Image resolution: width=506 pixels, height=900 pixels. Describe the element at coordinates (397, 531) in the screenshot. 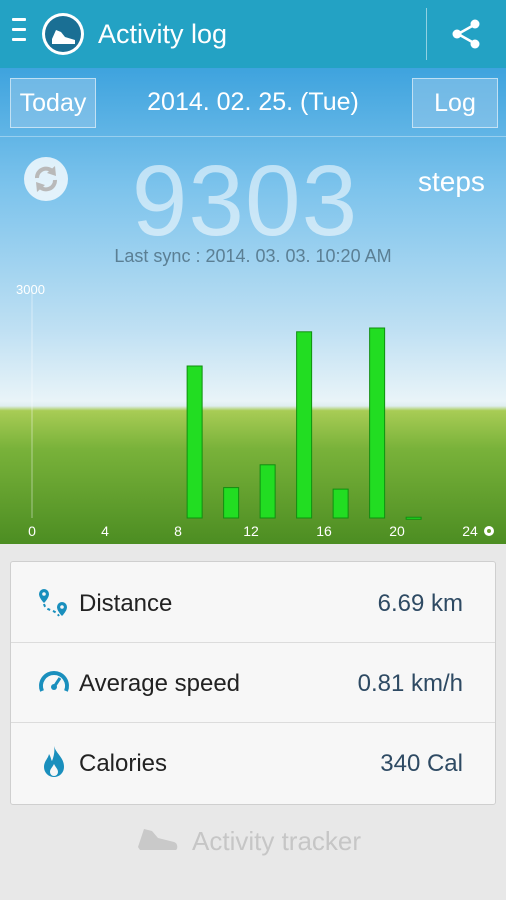

I see `chart-x-tick-label: 20` at that location.